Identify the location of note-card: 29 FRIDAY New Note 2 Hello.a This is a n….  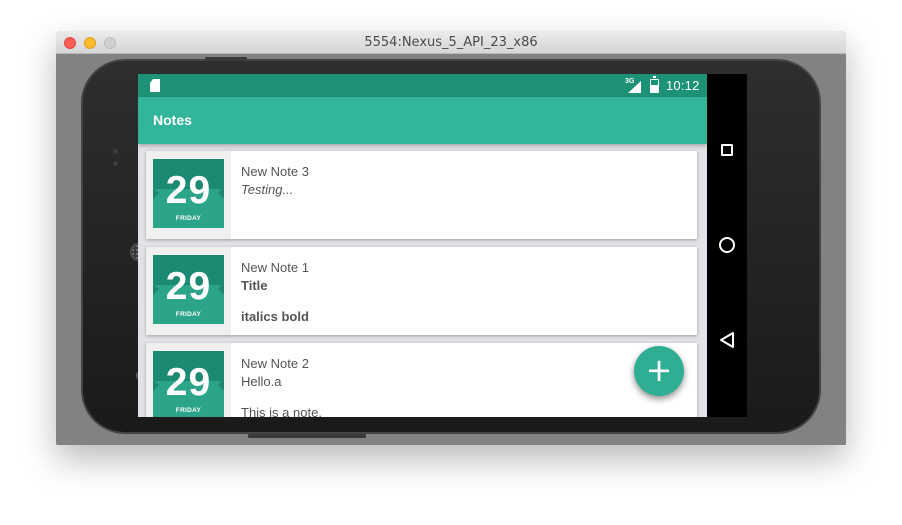
(421, 380).